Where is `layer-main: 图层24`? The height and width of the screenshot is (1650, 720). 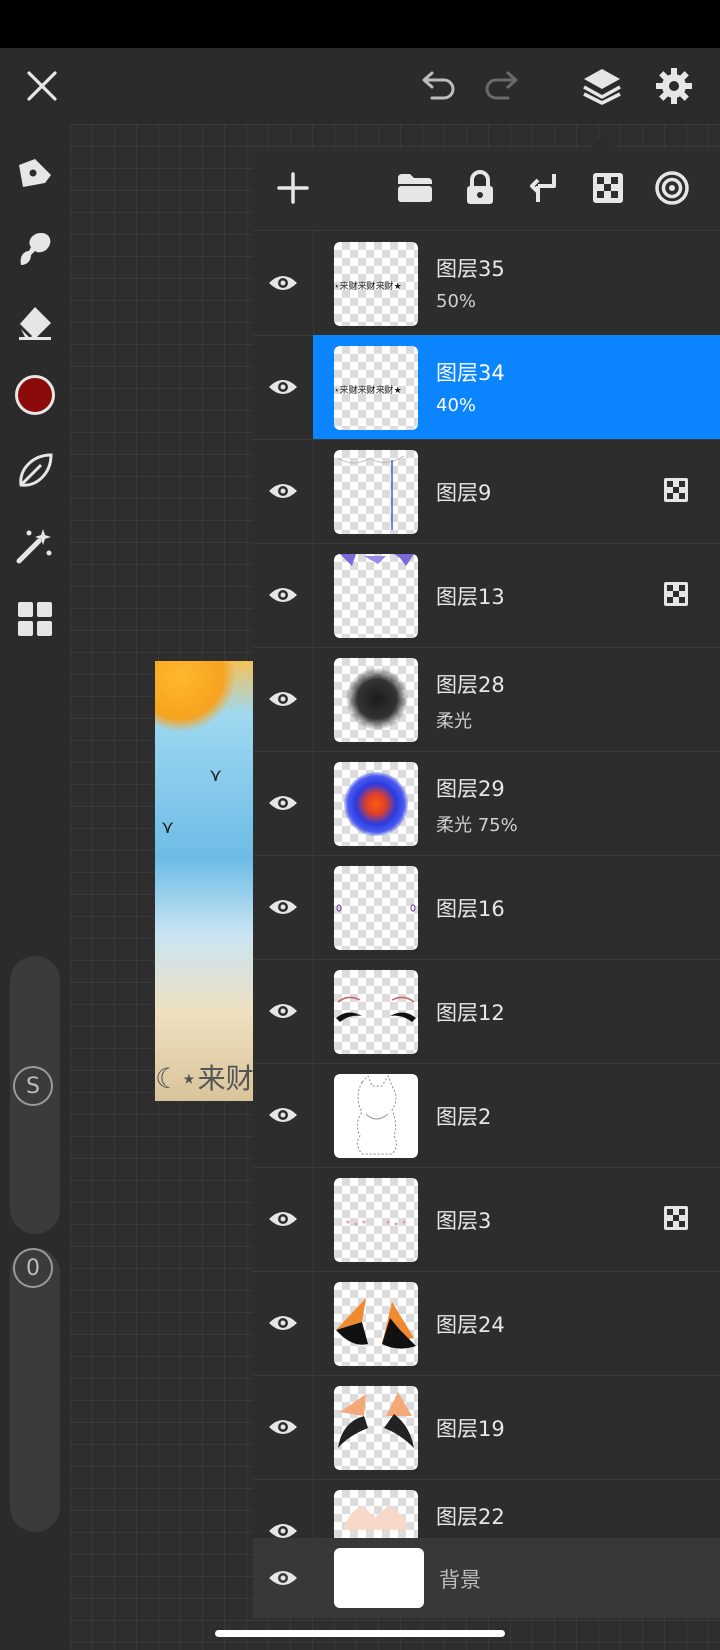 layer-main: 图层24 is located at coordinates (516, 1323).